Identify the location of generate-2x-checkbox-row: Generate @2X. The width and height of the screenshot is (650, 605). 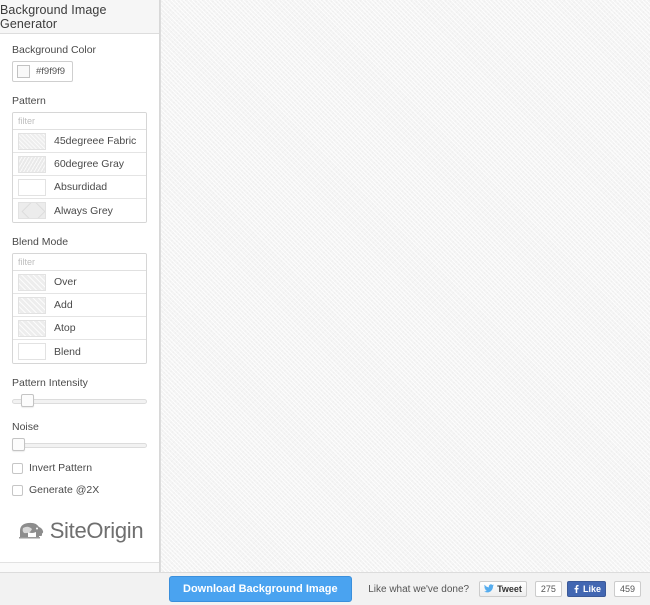
(79, 490).